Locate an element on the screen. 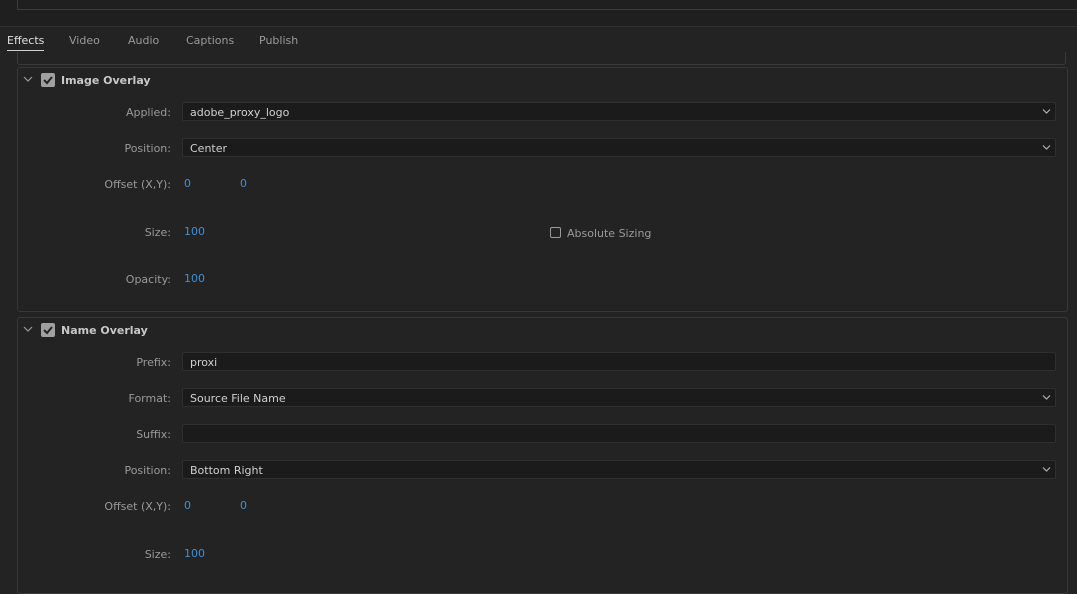 The image size is (1077, 594). position-value: Center is located at coordinates (209, 148).